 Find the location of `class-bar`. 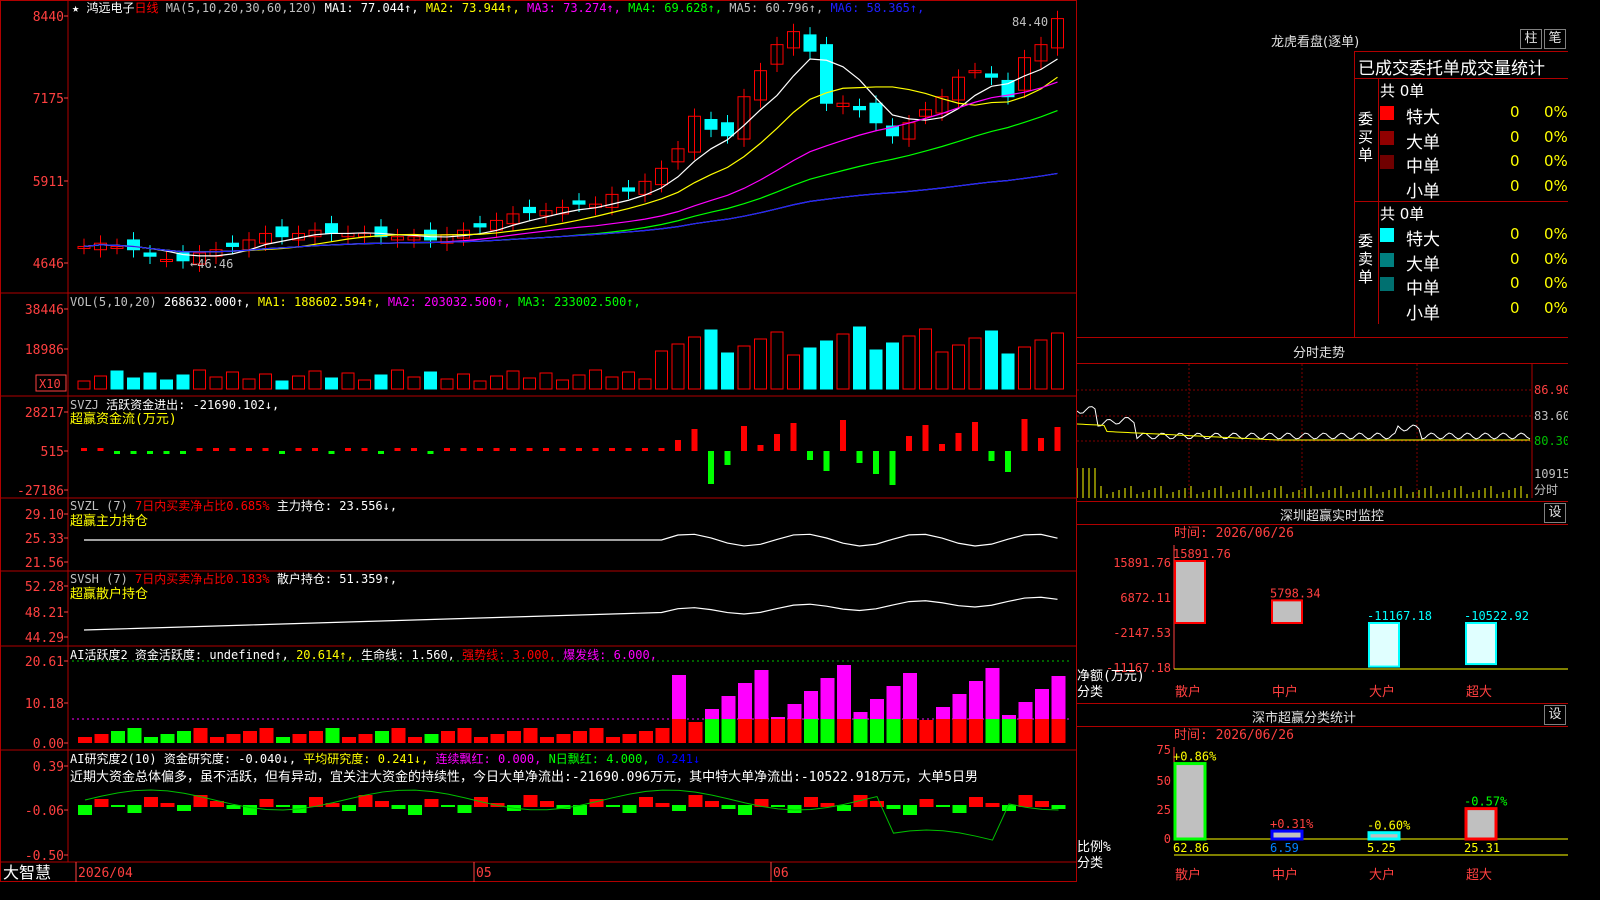

class-bar is located at coordinates (1287, 835).